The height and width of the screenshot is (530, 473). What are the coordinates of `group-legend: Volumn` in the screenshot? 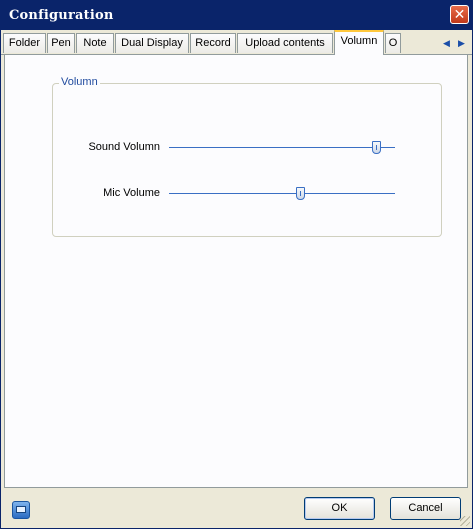 It's located at (79, 82).